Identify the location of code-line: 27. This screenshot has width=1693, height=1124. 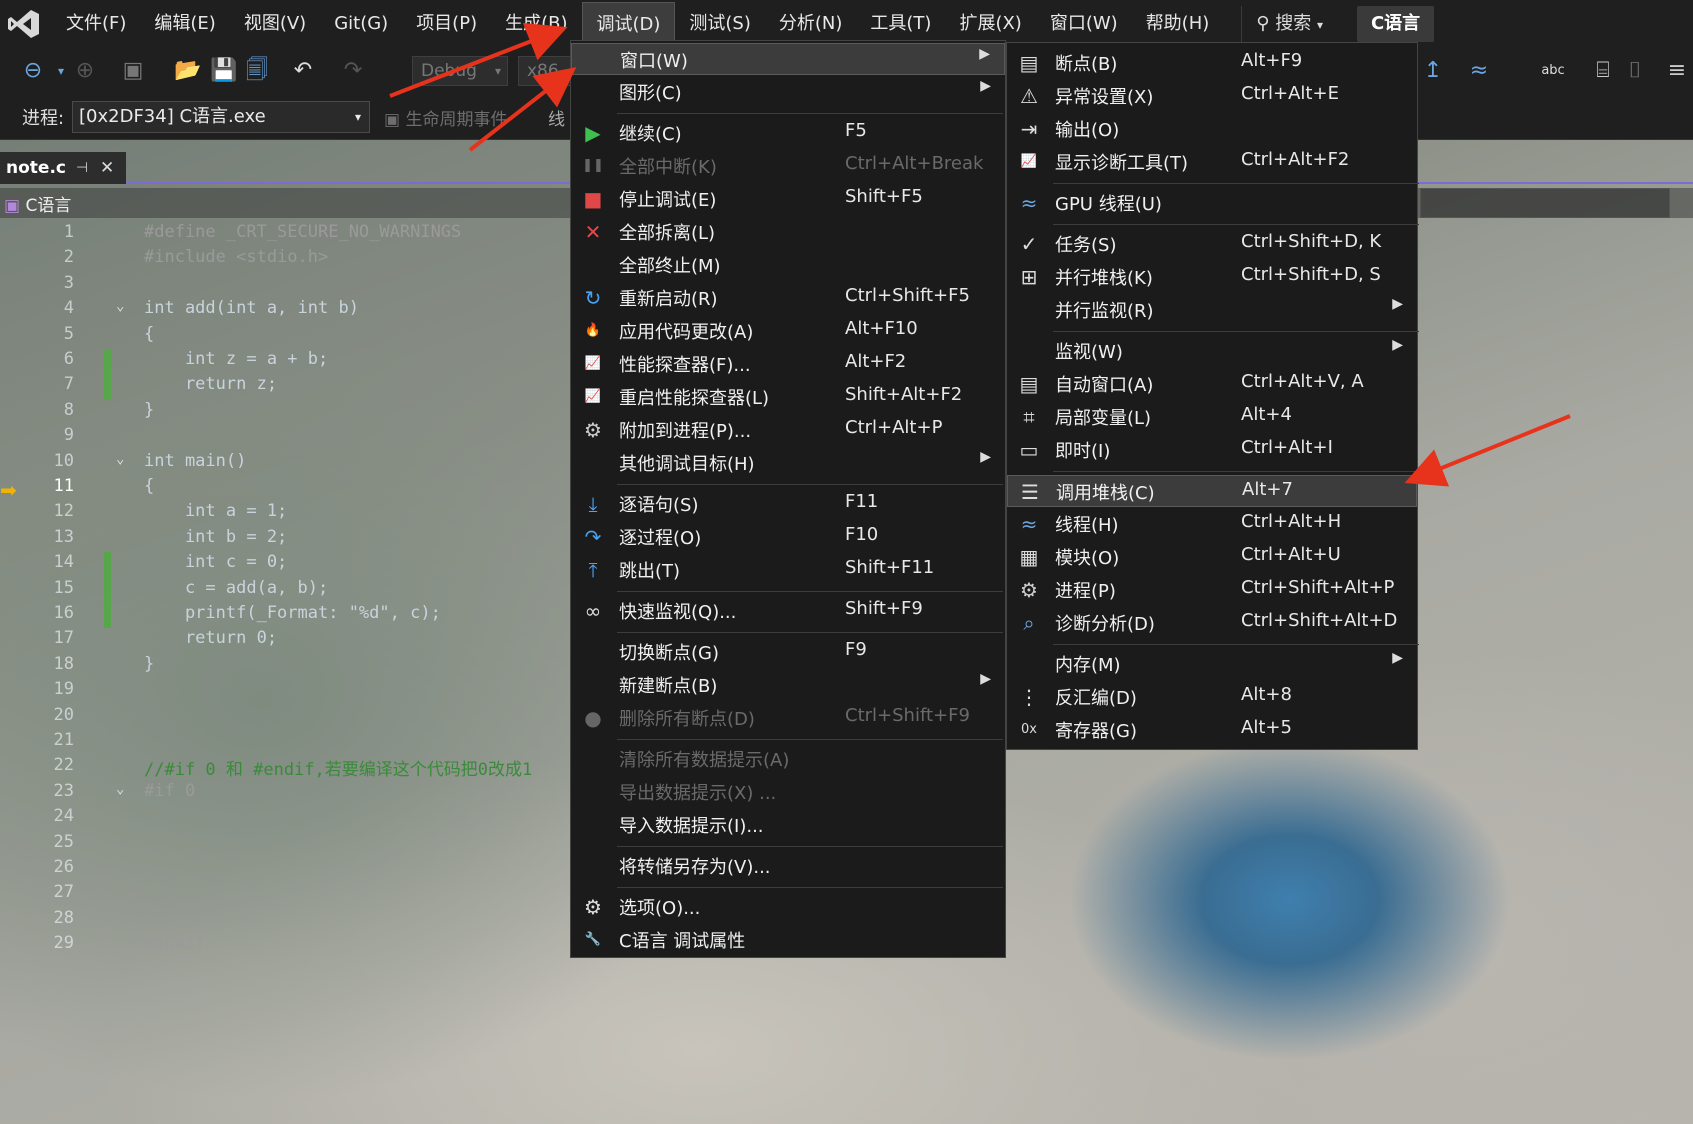
(285, 894).